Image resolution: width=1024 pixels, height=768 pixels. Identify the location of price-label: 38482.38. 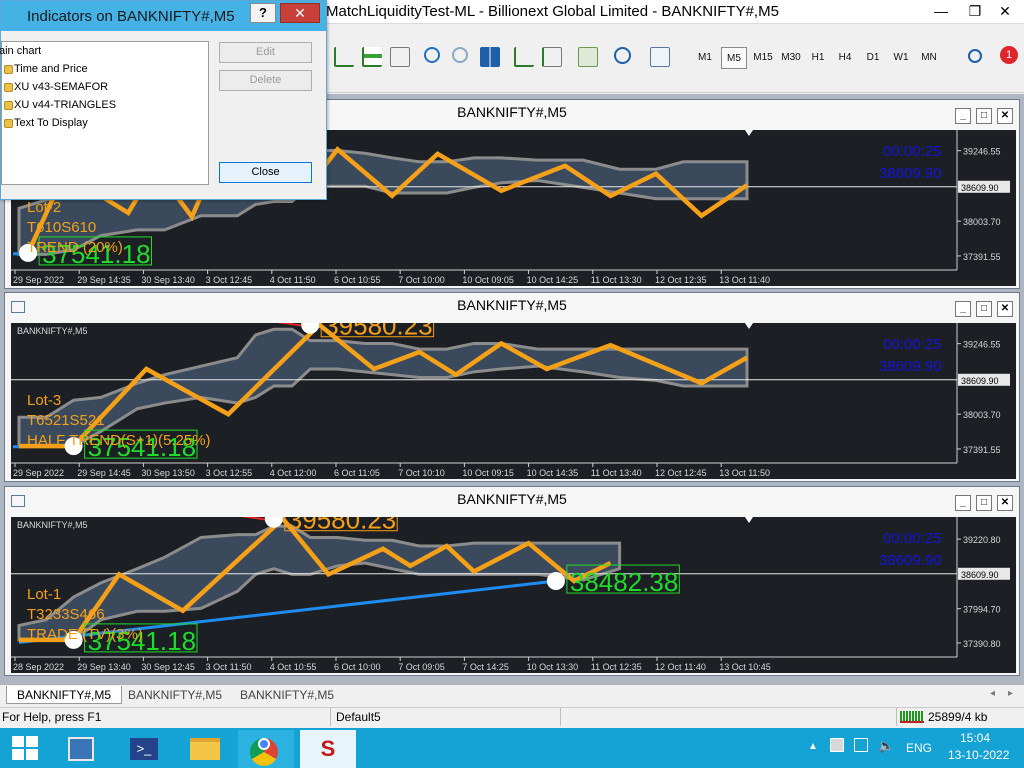
(624, 582).